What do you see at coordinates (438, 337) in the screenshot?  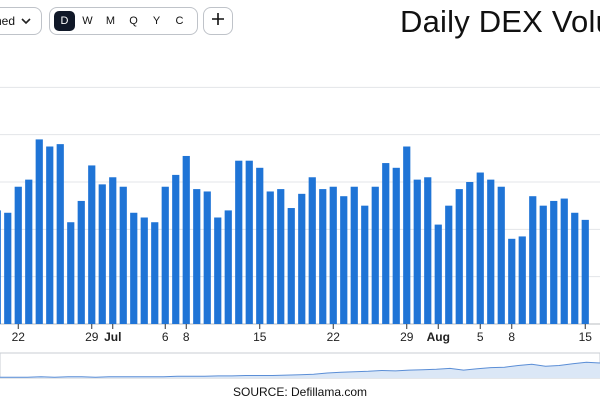 I see `x-tick-label: Aug` at bounding box center [438, 337].